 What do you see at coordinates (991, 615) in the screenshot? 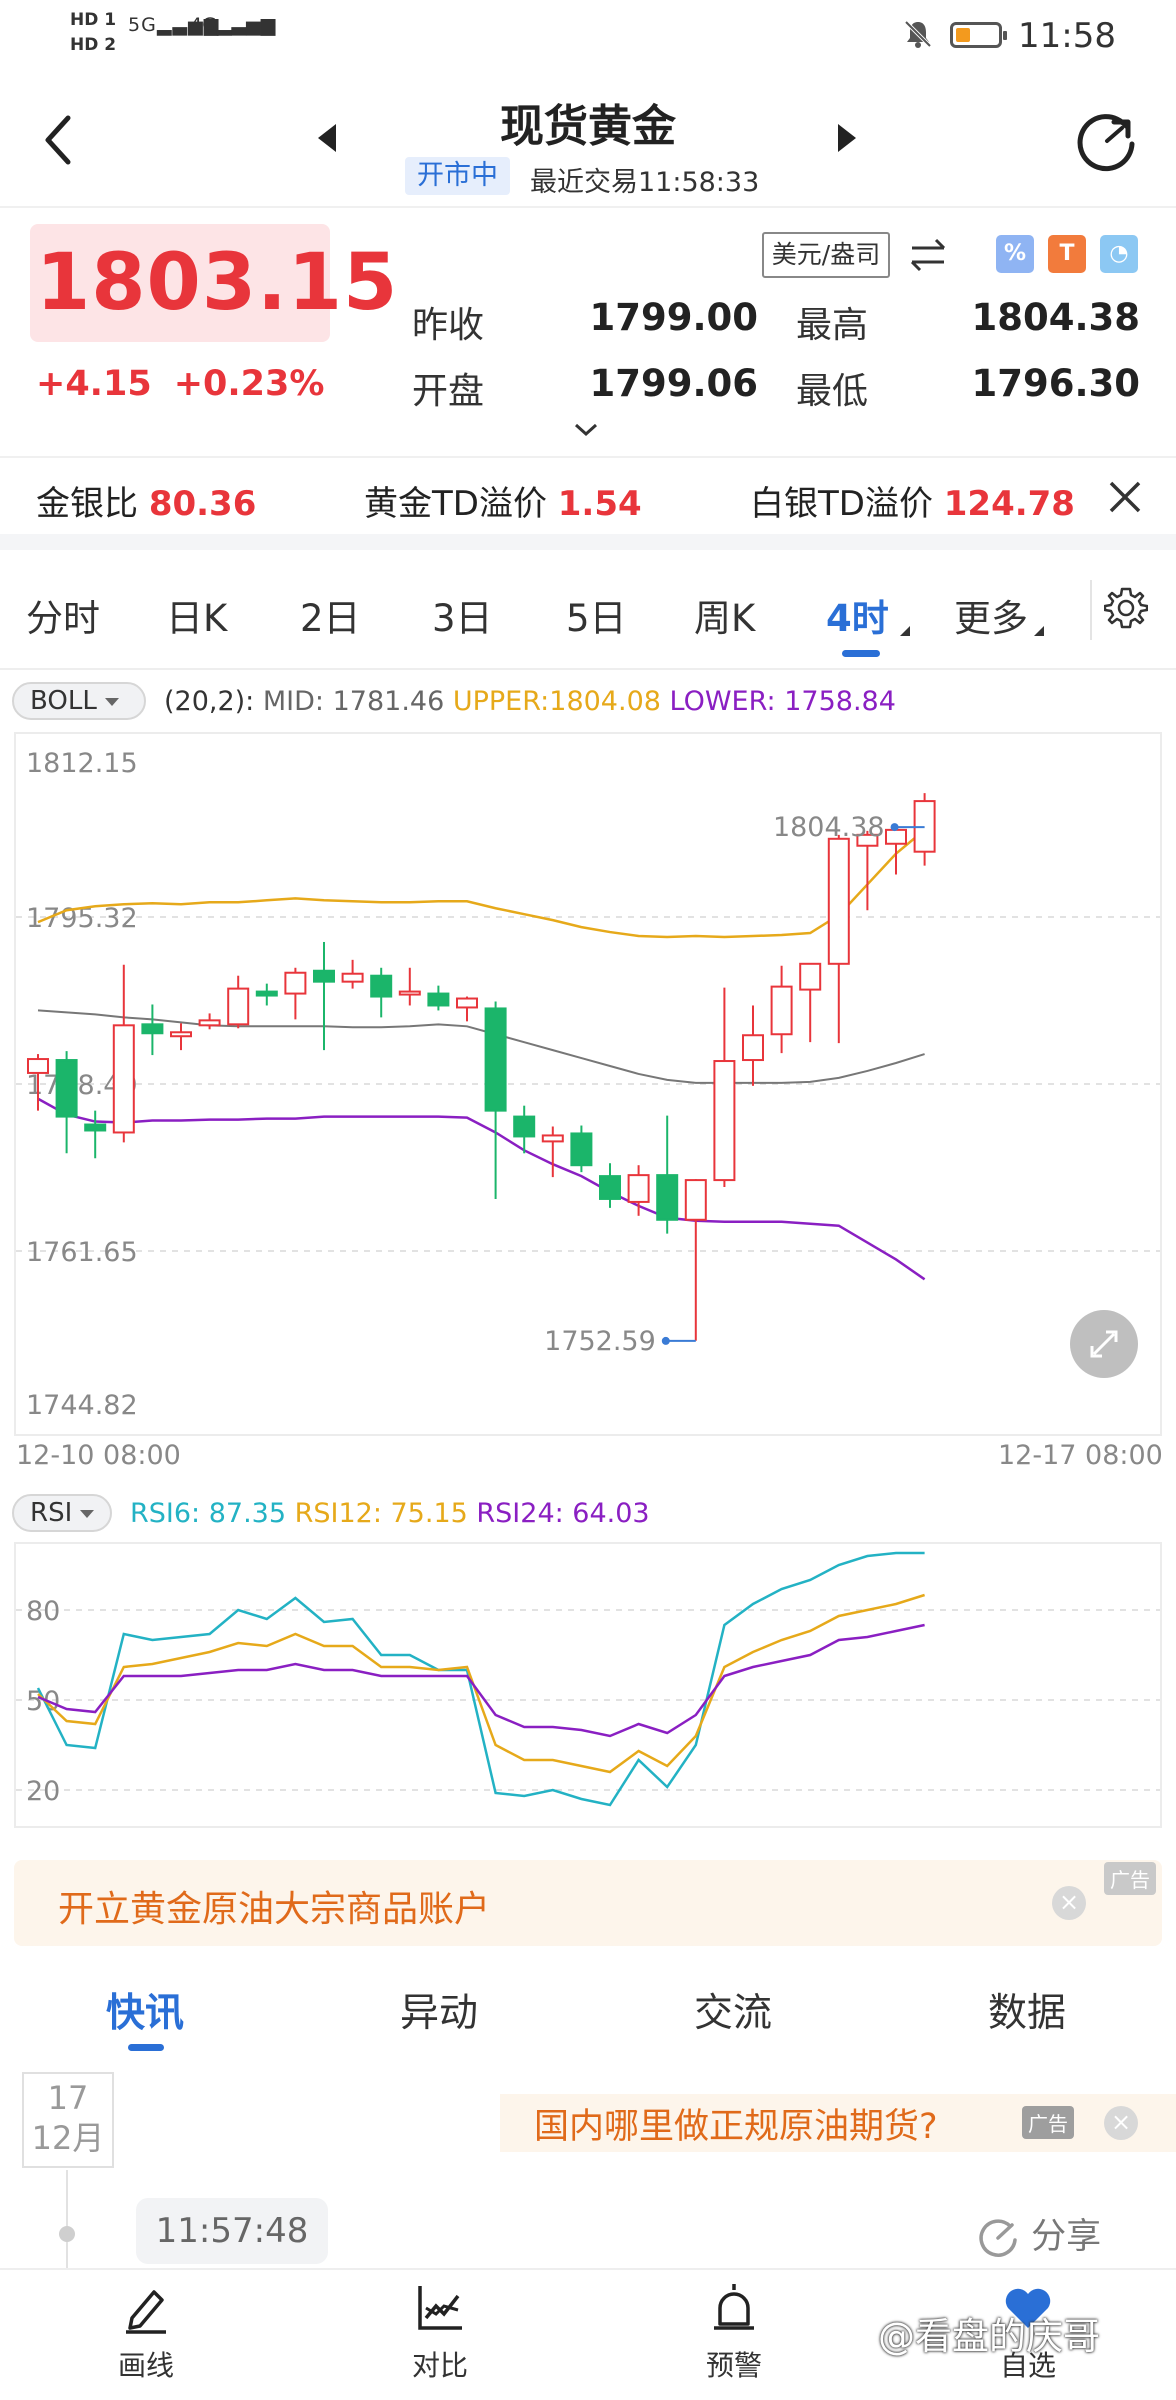
I see `tab-more: 更多` at bounding box center [991, 615].